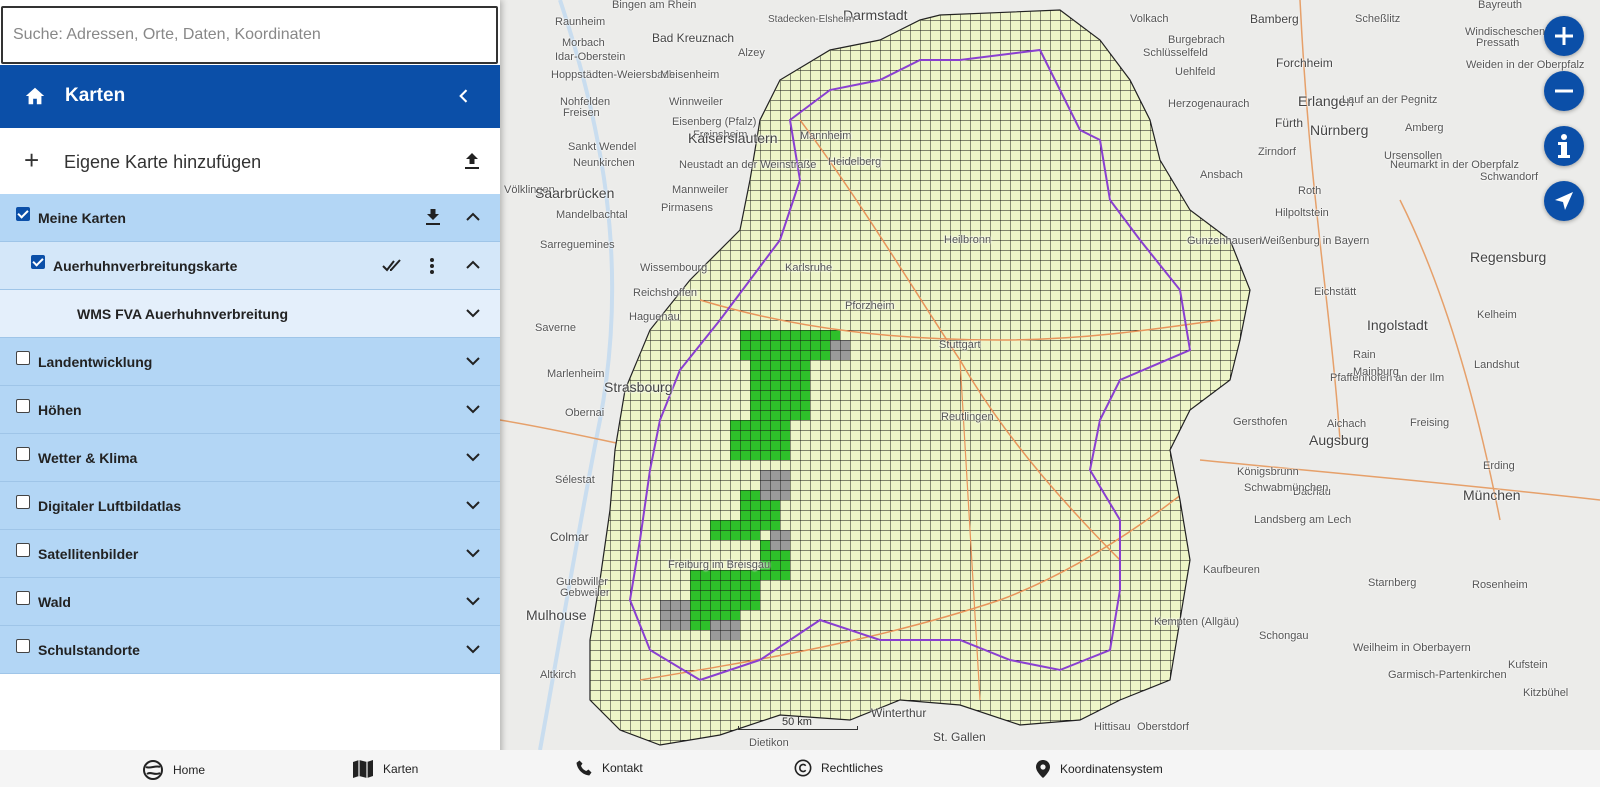 The image size is (1600, 787). What do you see at coordinates (243, 35) in the screenshot?
I see `search-input` at bounding box center [243, 35].